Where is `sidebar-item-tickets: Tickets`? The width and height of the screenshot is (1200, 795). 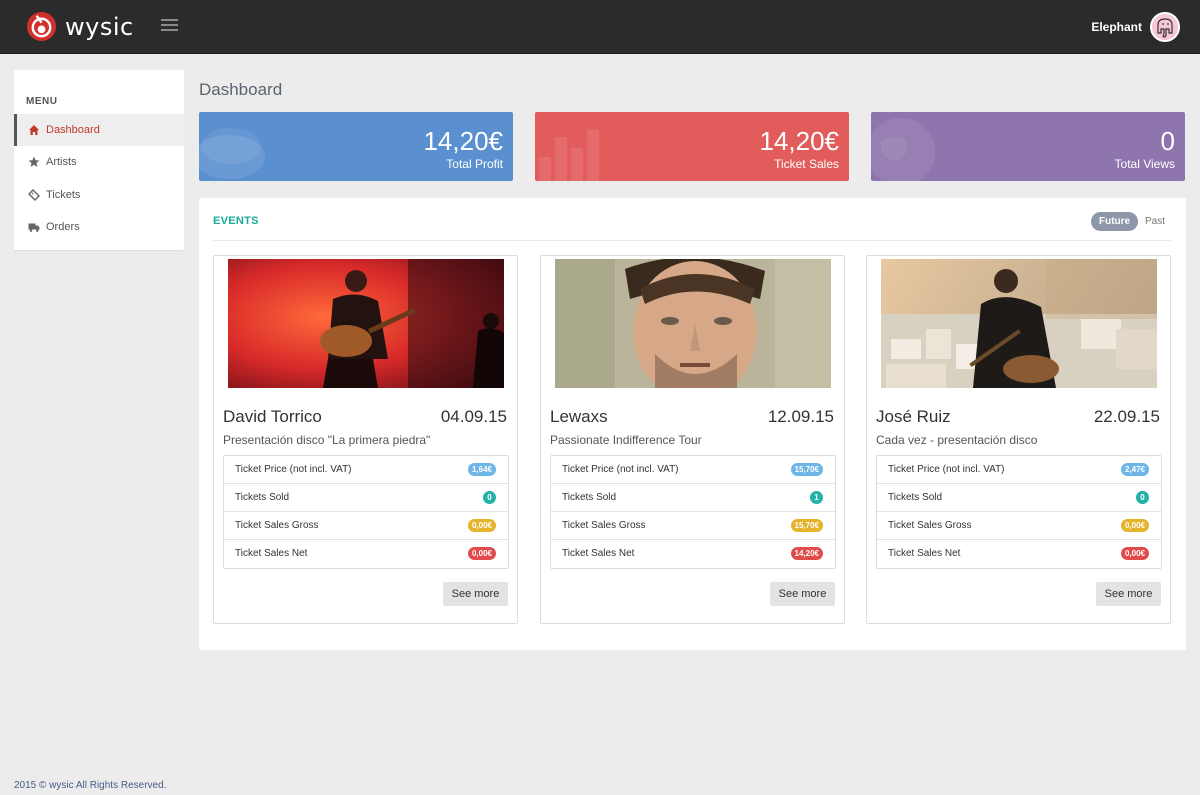 sidebar-item-tickets: Tickets is located at coordinates (99, 195).